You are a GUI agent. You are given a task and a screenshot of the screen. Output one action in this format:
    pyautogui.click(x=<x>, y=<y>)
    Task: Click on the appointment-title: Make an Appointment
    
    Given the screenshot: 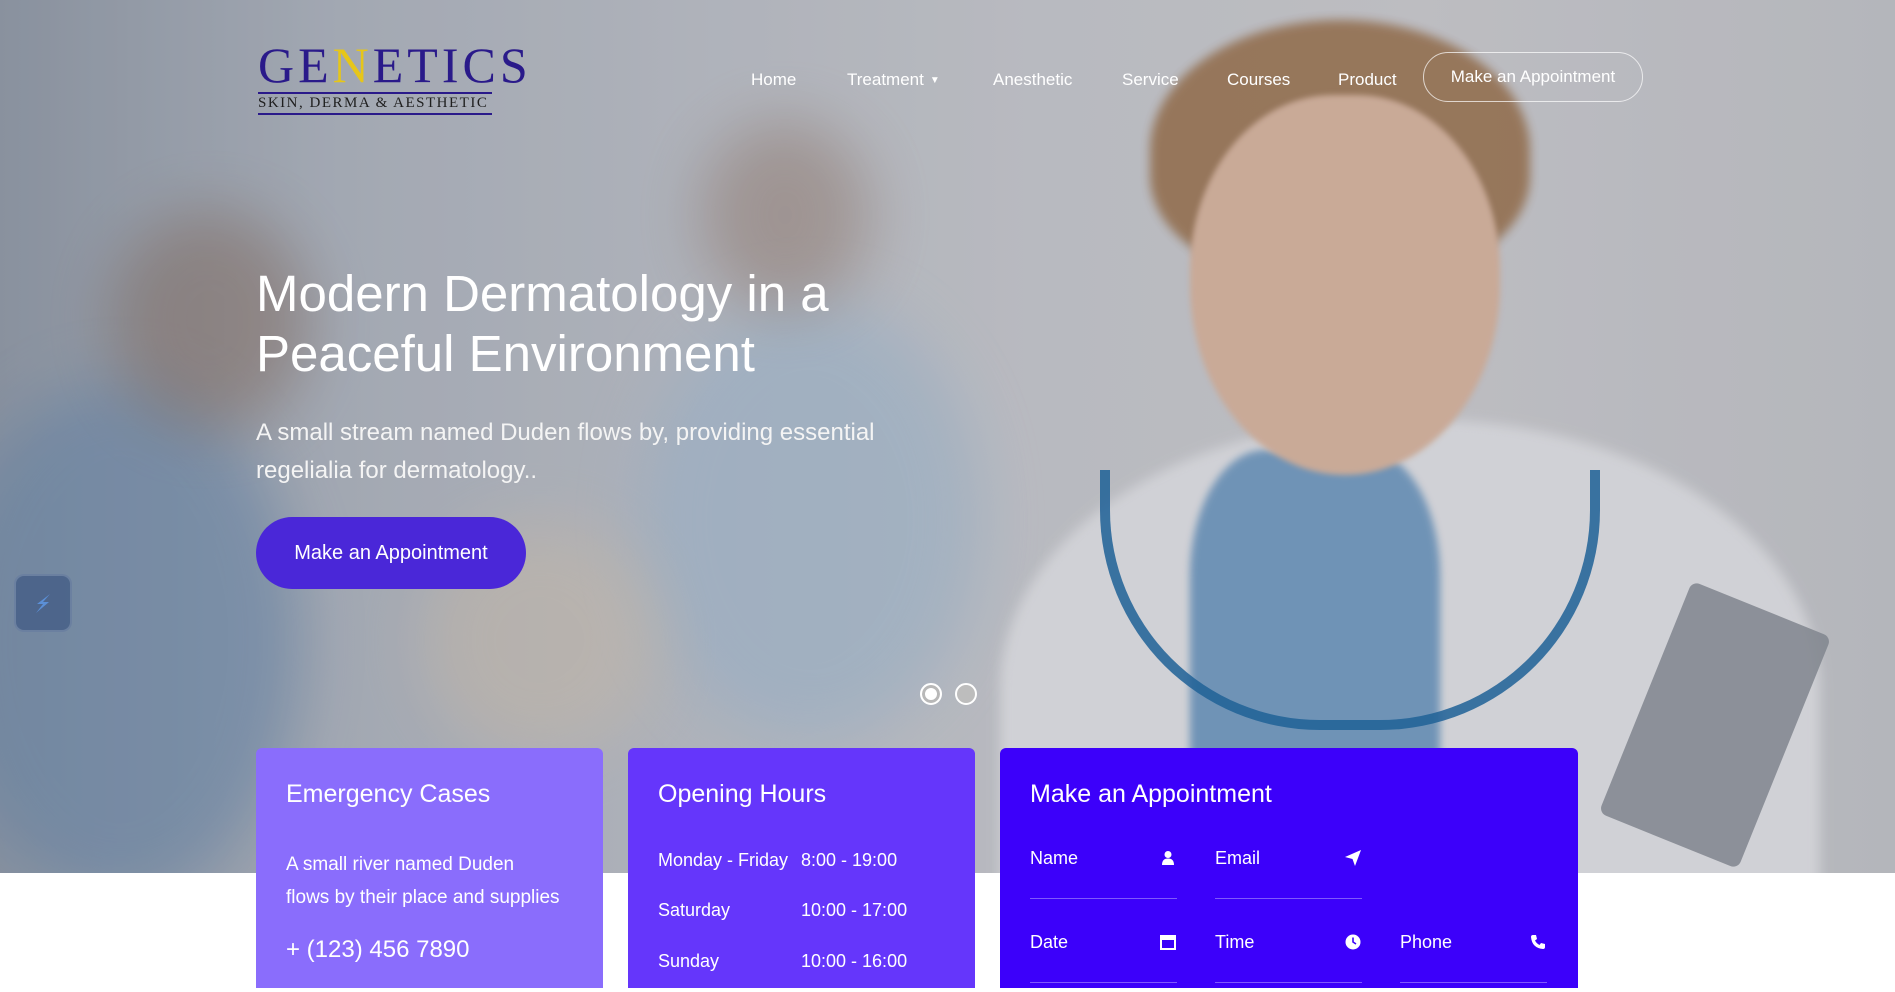 What is the action you would take?
    pyautogui.click(x=1151, y=794)
    